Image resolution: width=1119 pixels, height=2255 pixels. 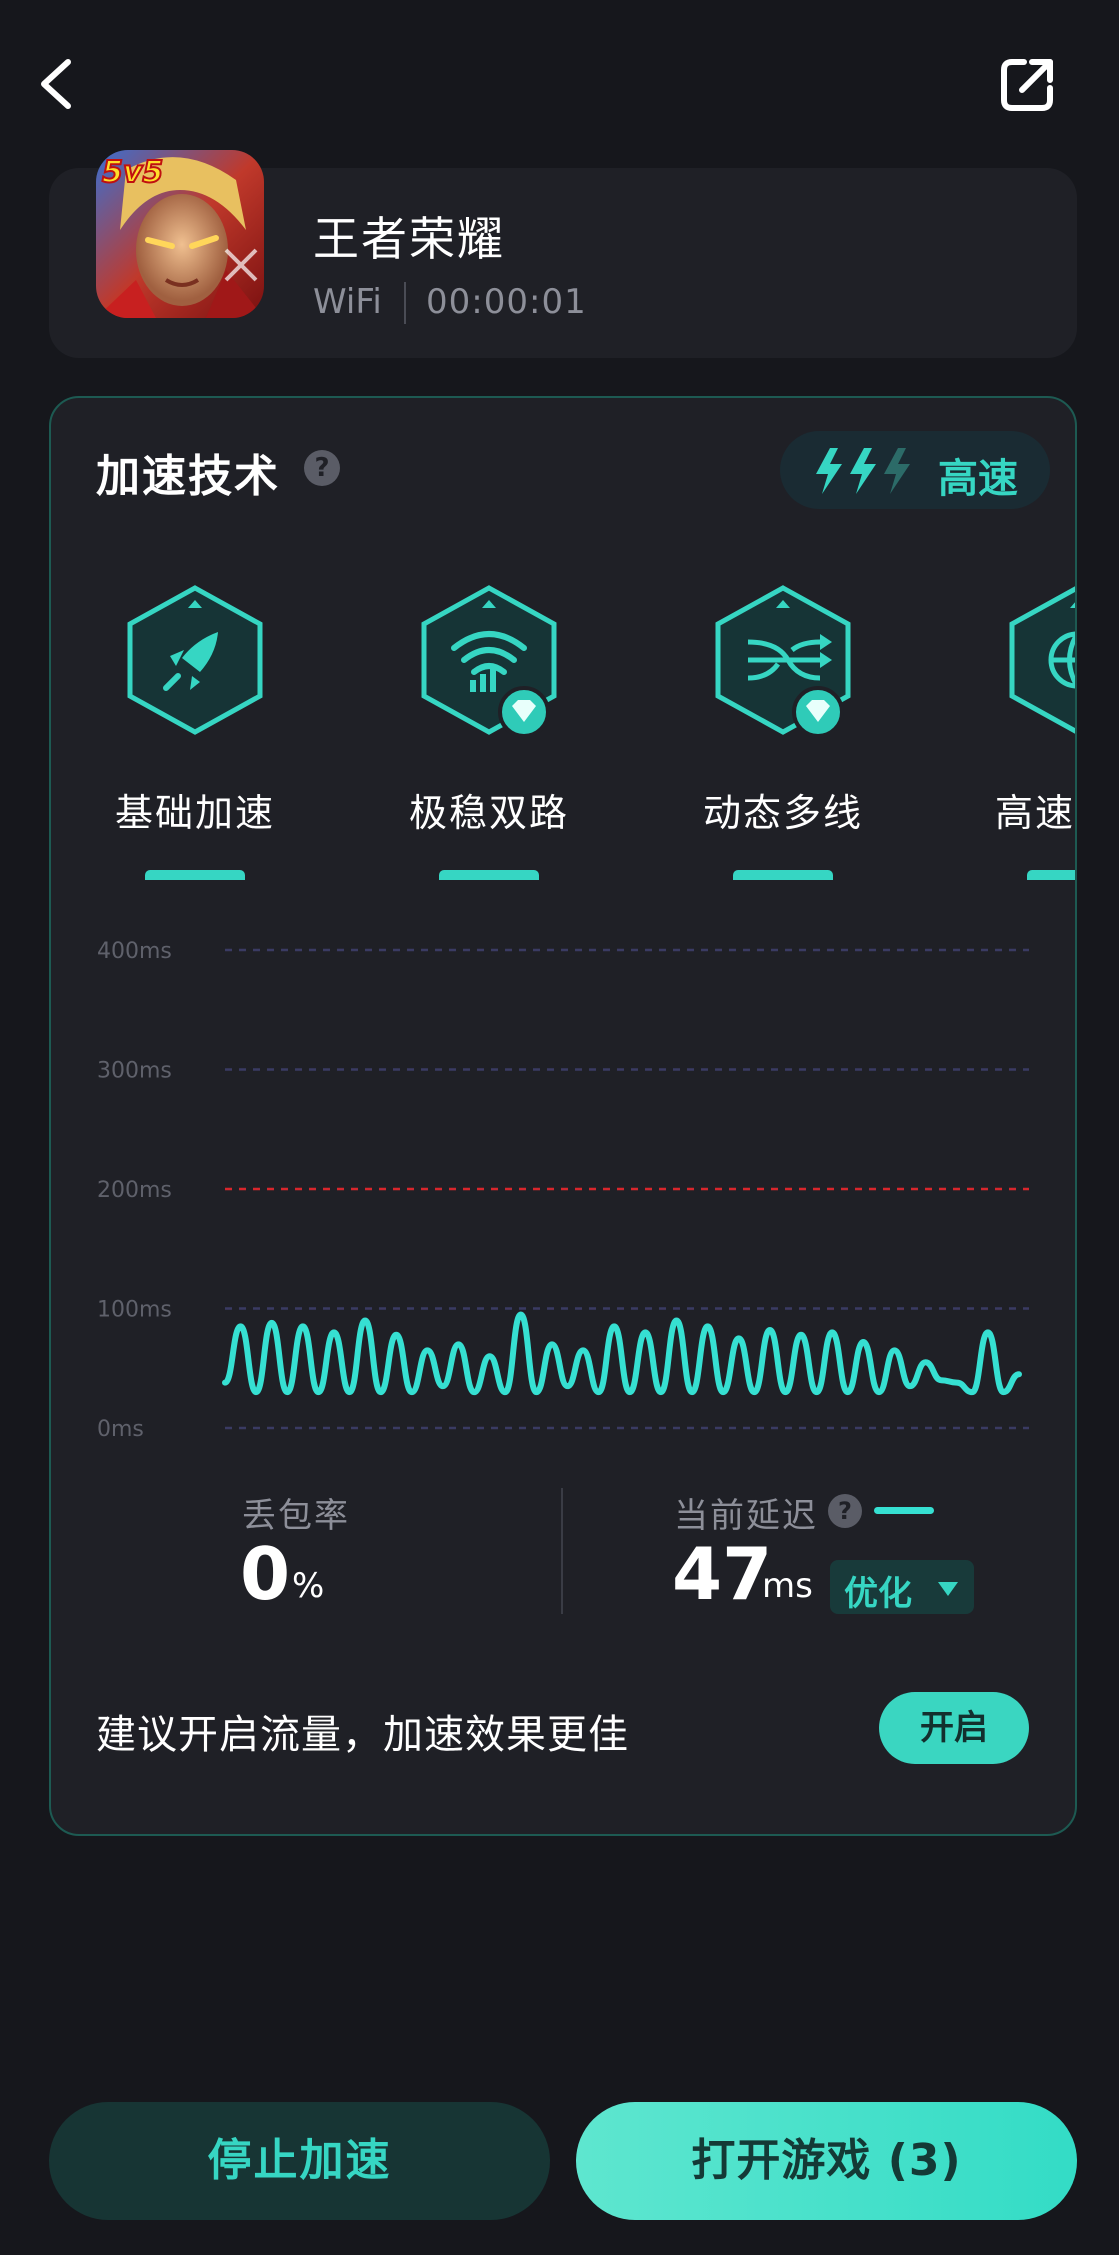 I want to click on suggestion-text: 建议开启流量，加速效果更佳, so click(x=362, y=1735).